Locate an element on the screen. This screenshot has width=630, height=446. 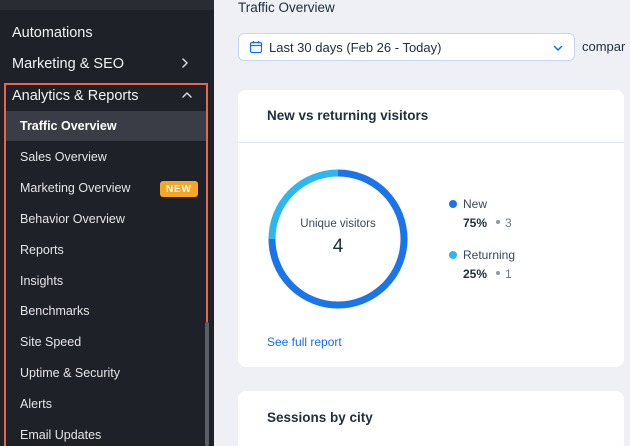
sidebar-item-behavior-overview: Behavior Overview is located at coordinates (106, 219).